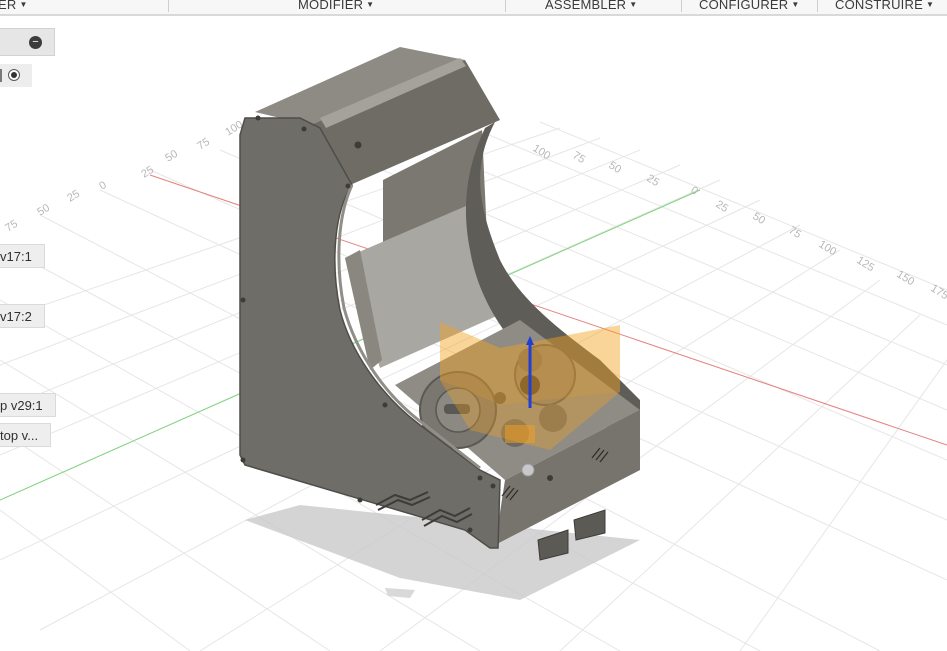 The image size is (947, 651). I want to click on menu-build: CONSTRUIRE ▼, so click(884, 6).